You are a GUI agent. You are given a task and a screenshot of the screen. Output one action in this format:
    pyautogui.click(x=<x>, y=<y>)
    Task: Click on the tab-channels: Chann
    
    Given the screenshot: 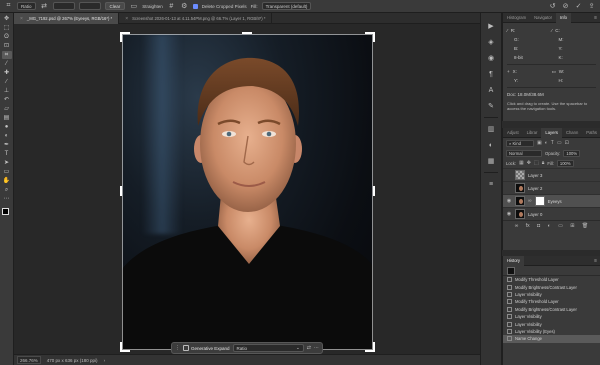 What is the action you would take?
    pyautogui.click(x=572, y=133)
    